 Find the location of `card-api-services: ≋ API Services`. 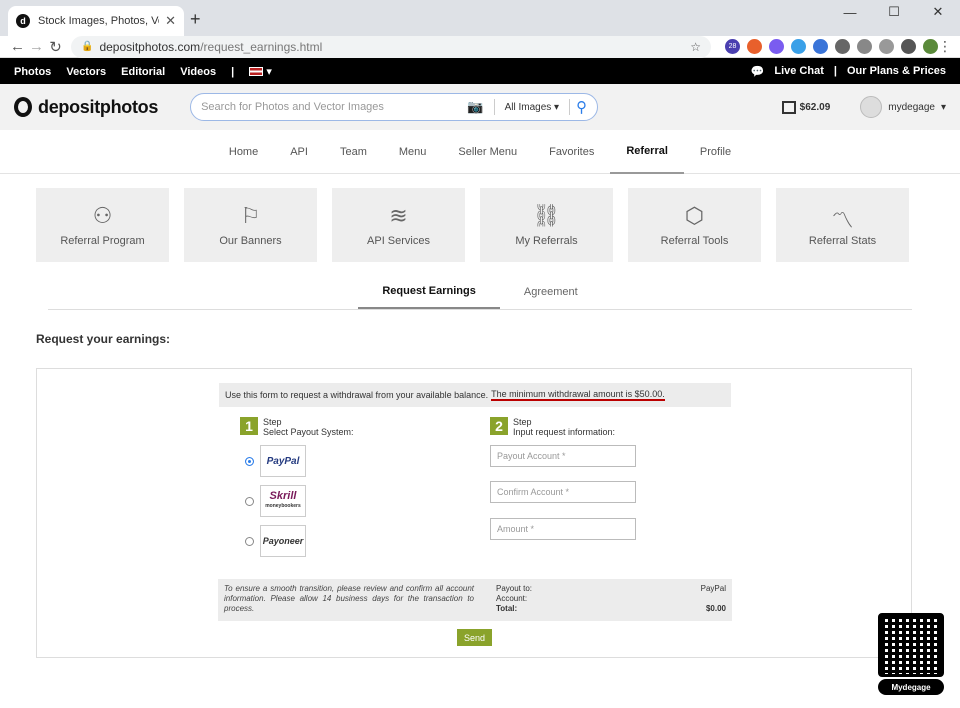

card-api-services: ≋ API Services is located at coordinates (398, 225).